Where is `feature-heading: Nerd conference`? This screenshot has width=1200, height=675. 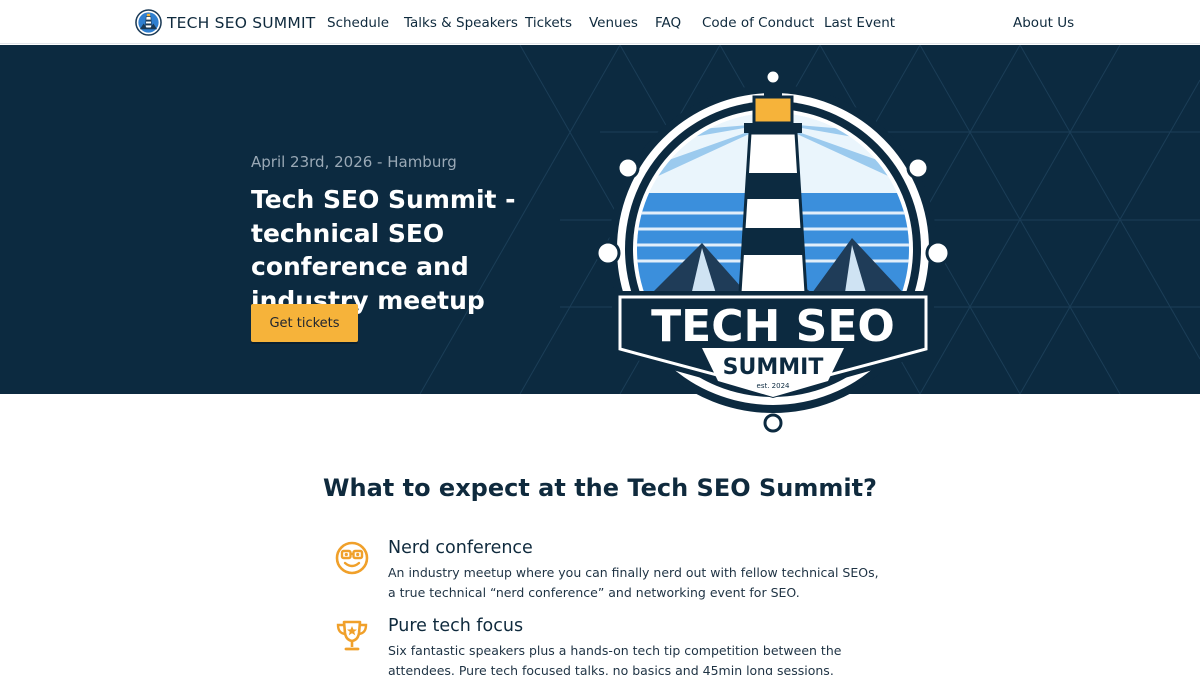 feature-heading: Nerd conference is located at coordinates (460, 548).